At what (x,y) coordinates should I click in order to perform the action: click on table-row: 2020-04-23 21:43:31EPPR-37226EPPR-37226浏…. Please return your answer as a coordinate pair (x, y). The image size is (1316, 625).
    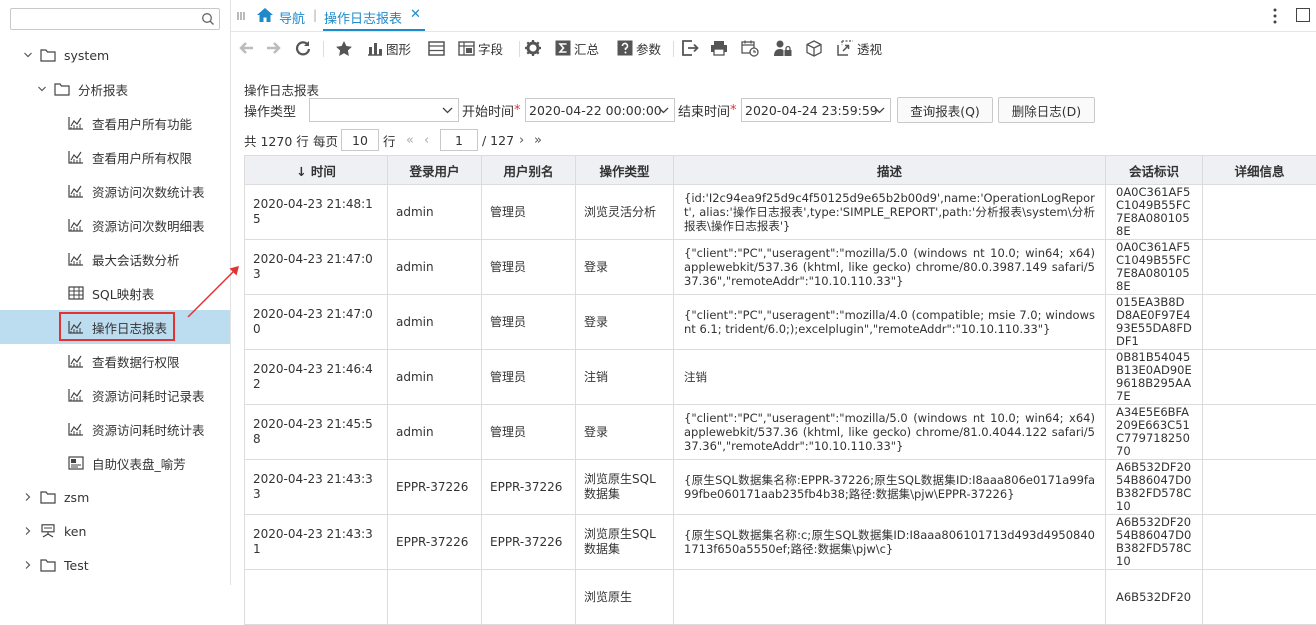
    Looking at the image, I should click on (780, 542).